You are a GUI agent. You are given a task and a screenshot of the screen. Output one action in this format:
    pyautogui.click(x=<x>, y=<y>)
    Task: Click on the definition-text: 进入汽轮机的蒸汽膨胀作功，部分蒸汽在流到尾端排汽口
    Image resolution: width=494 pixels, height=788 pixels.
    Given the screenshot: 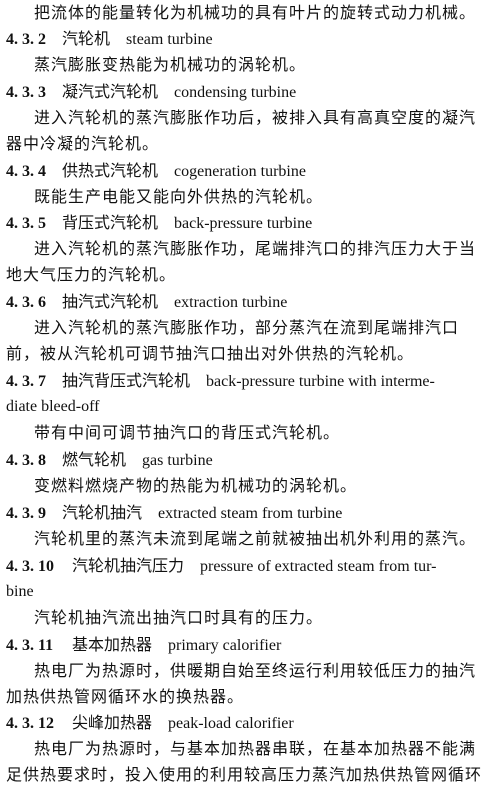 What is the action you would take?
    pyautogui.click(x=247, y=327)
    